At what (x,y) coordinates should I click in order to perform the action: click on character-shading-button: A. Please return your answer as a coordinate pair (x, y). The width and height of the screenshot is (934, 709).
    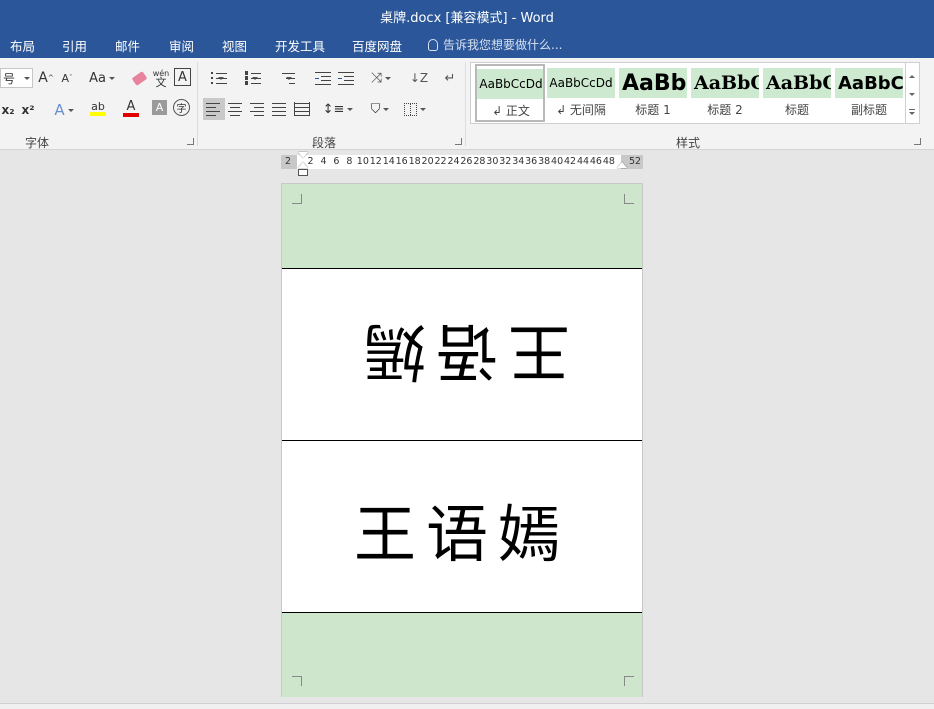
    Looking at the image, I should click on (159, 107).